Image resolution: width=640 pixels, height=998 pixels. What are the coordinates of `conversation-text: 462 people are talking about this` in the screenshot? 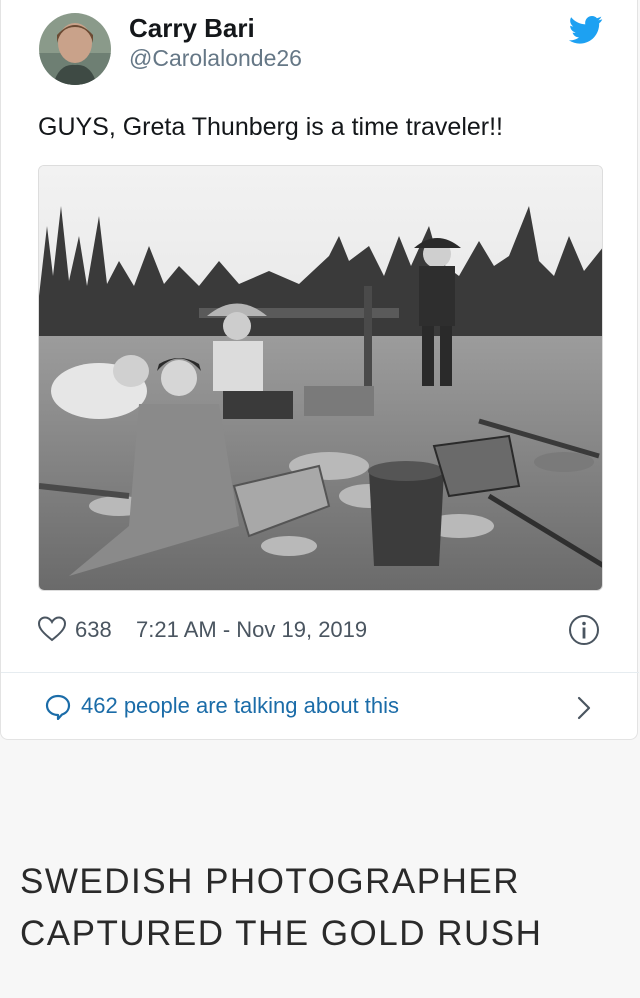 It's located at (240, 706).